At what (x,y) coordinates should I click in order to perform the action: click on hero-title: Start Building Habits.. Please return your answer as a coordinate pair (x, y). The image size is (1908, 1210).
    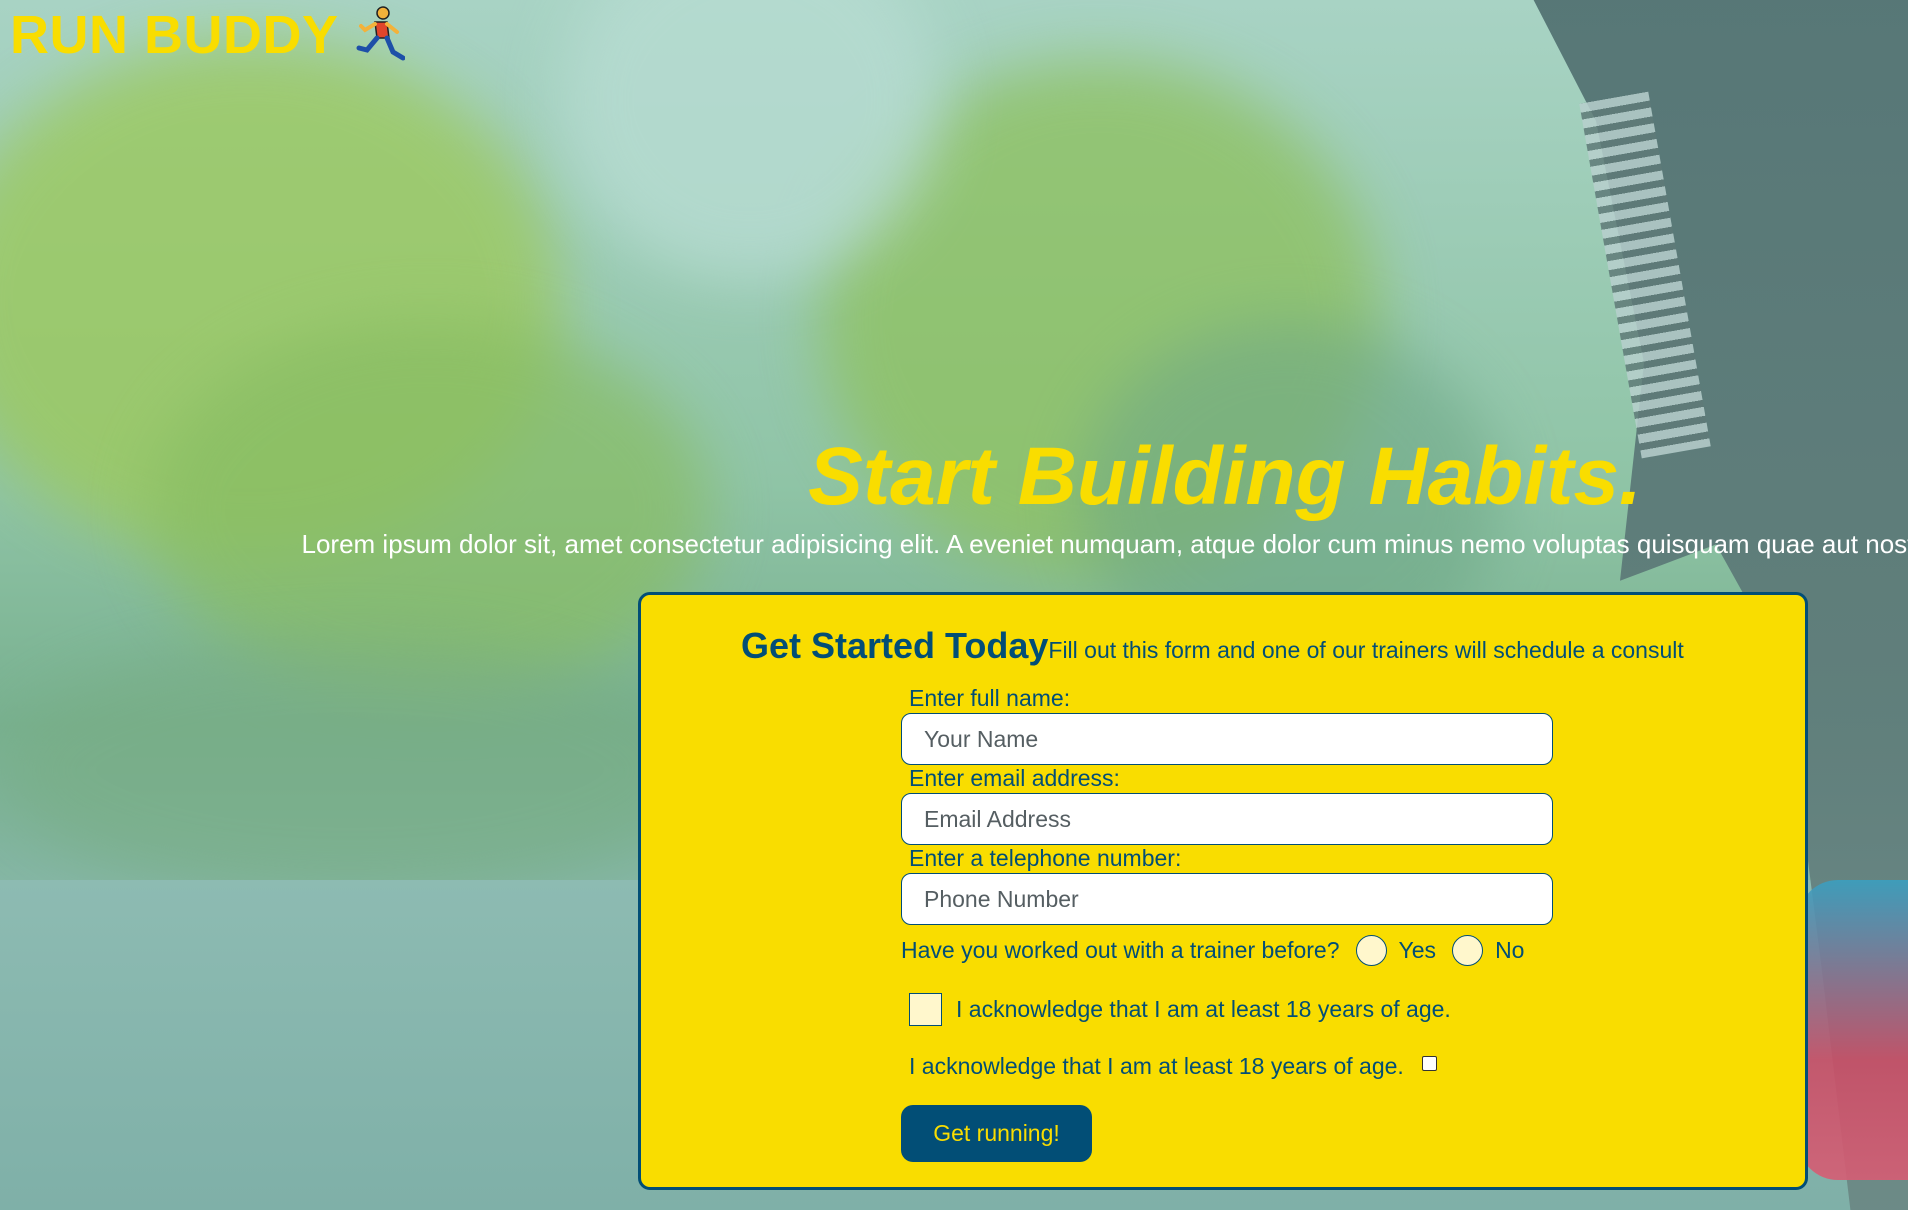
    Looking at the image, I should click on (1225, 476).